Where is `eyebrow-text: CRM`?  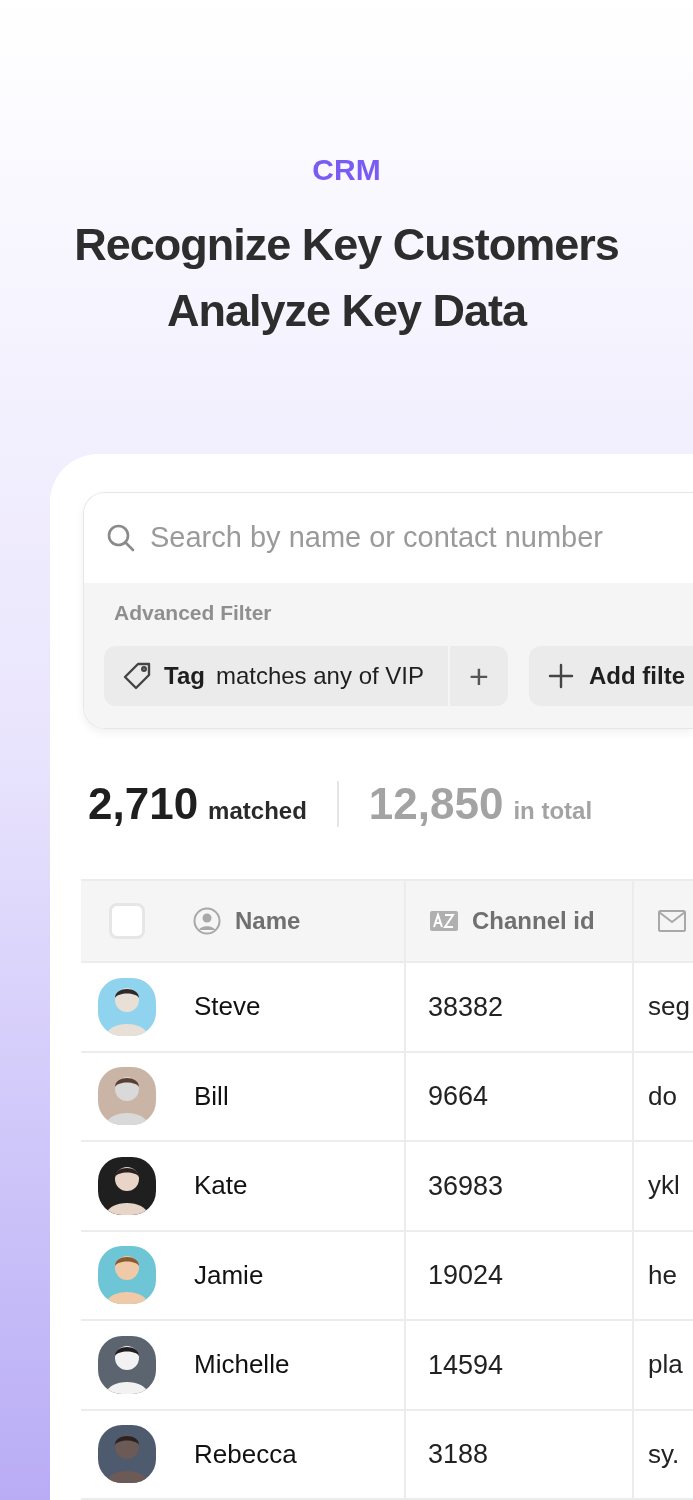
eyebrow-text: CRM is located at coordinates (346, 170).